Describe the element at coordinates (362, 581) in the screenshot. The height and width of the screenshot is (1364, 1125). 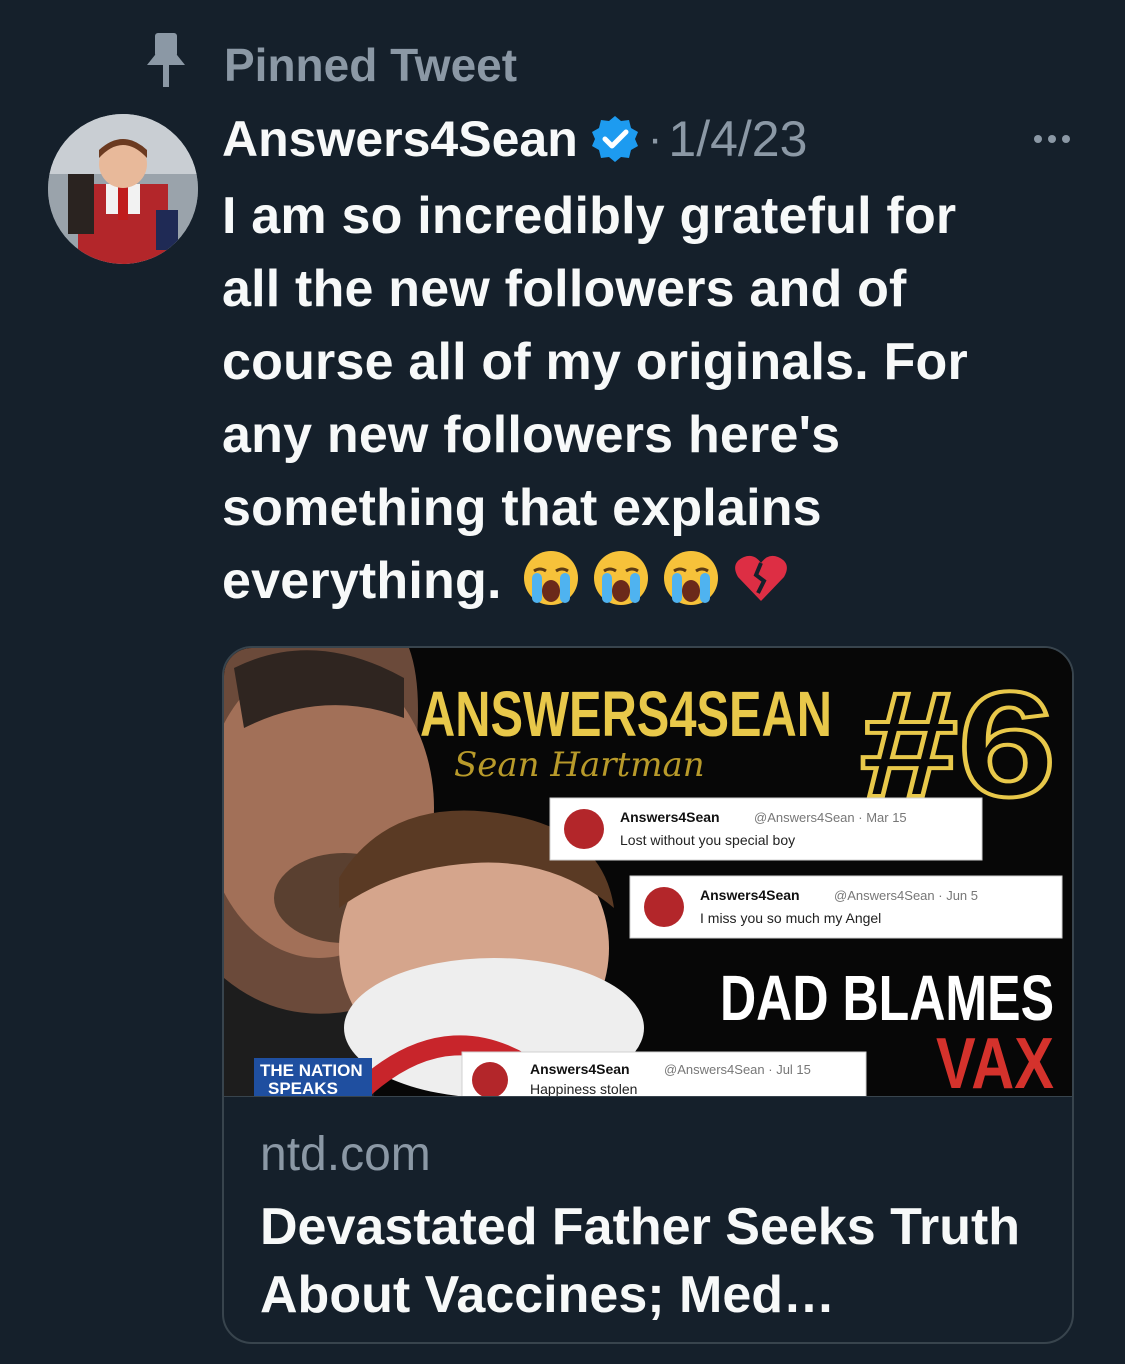
I see `tweet-text-line: everything.` at that location.